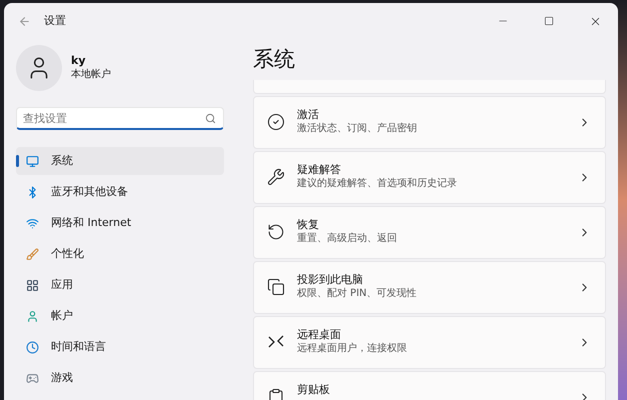  What do you see at coordinates (314, 389) in the screenshot?
I see `card-title: 剪贴板` at bounding box center [314, 389].